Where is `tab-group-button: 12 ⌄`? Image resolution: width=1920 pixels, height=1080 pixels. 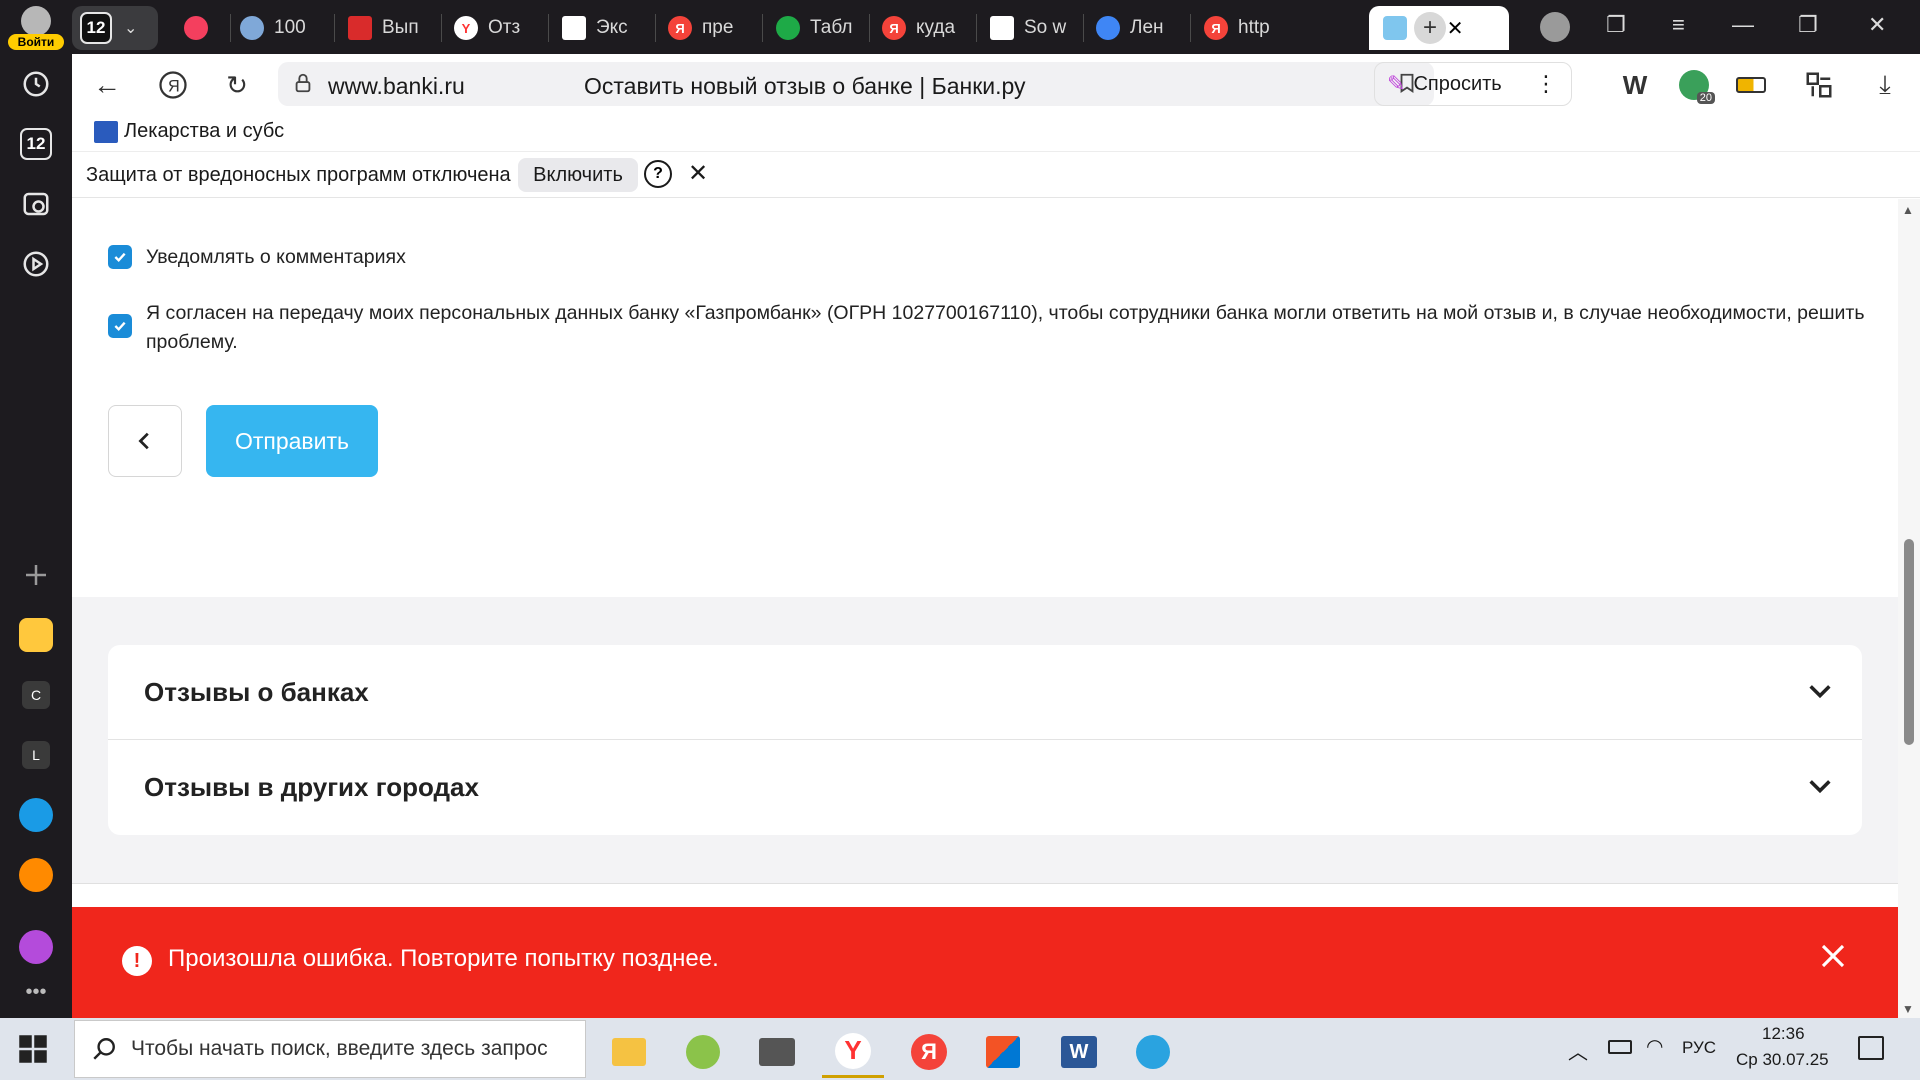
tab-group-button: 12 ⌄ is located at coordinates (115, 28).